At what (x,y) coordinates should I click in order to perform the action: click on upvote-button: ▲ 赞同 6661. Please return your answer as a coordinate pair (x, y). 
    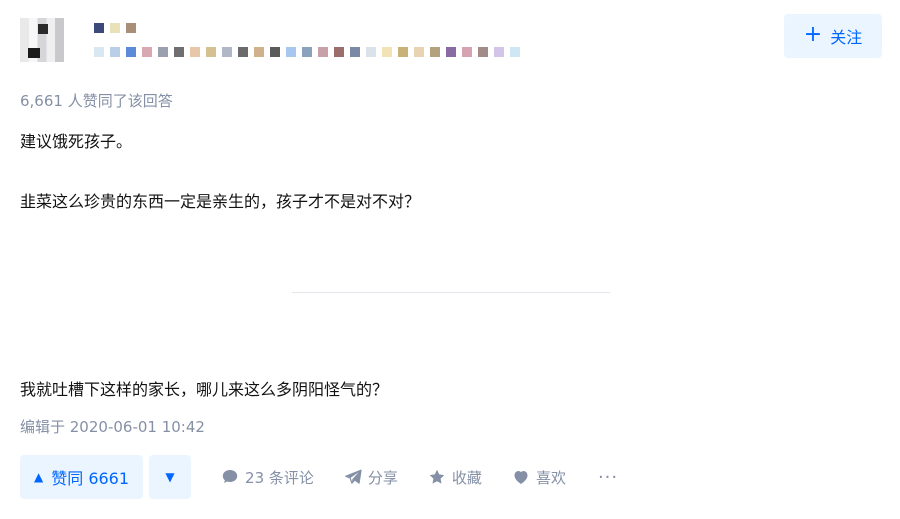
    Looking at the image, I should click on (82, 477).